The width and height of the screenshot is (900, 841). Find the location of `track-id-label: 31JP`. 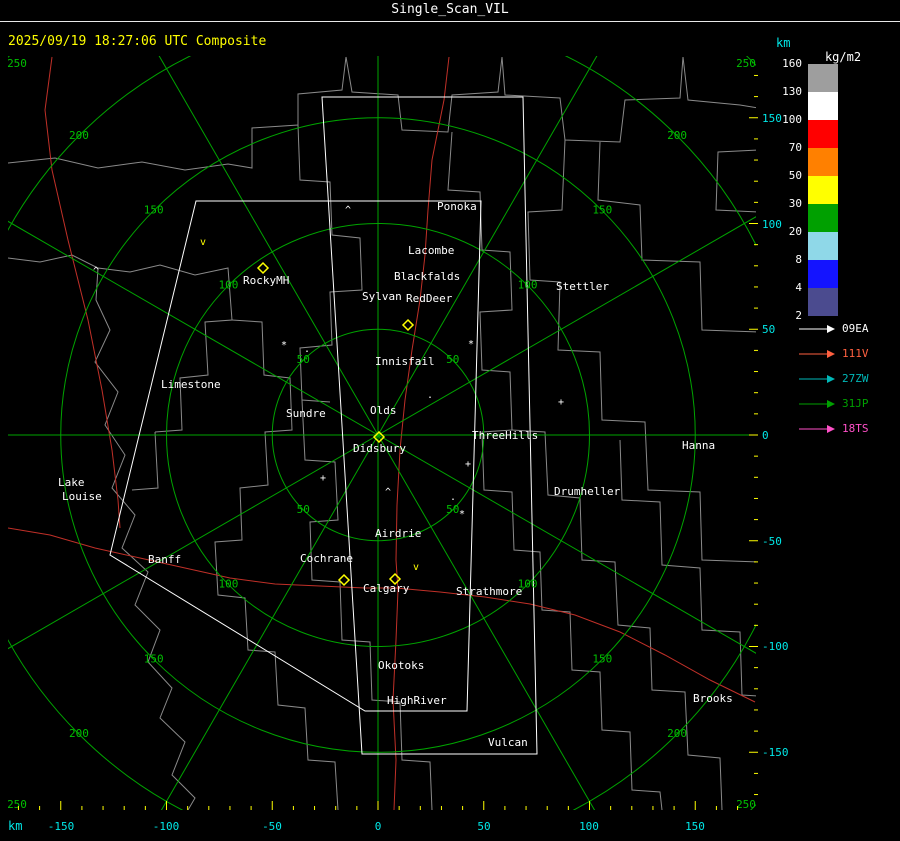

track-id-label: 31JP is located at coordinates (855, 403).